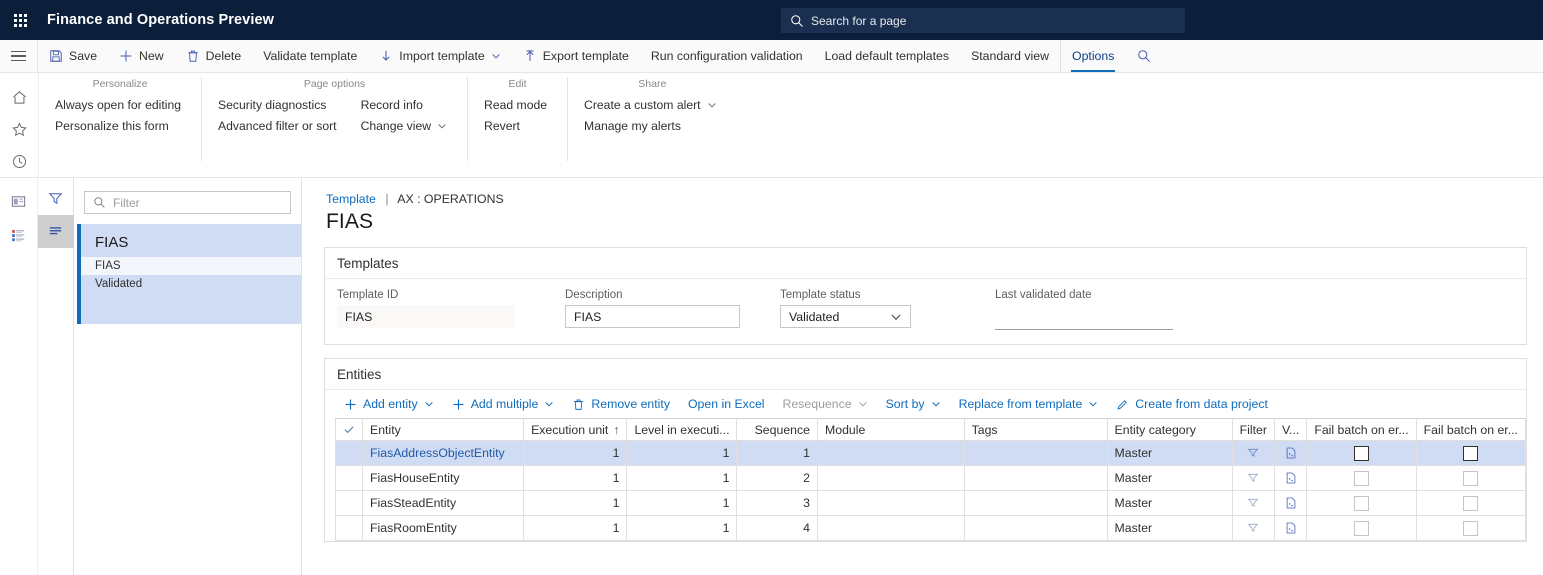  What do you see at coordinates (351, 199) in the screenshot?
I see `breadcrumb-link-template: Template` at bounding box center [351, 199].